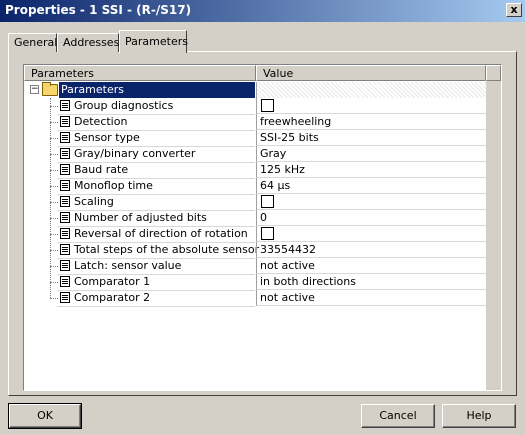 Image resolution: width=525 pixels, height=435 pixels. I want to click on parameter-value: 0, so click(371, 218).